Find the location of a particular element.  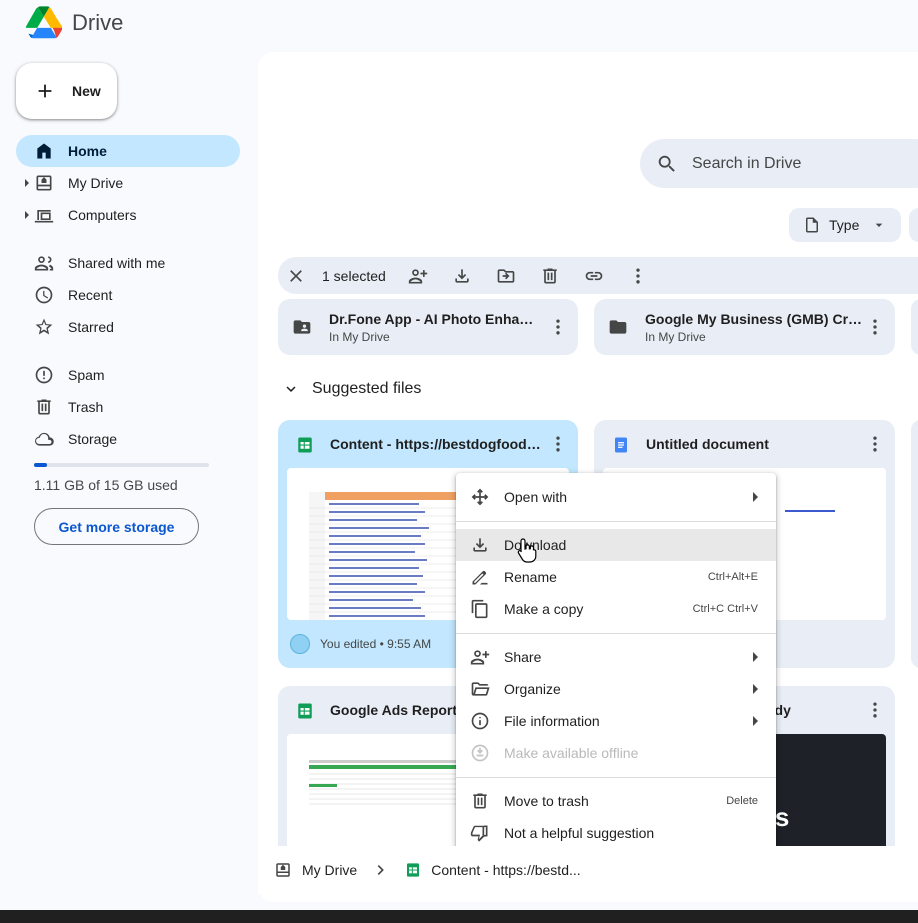

selection-count: 1 selected is located at coordinates (354, 275).